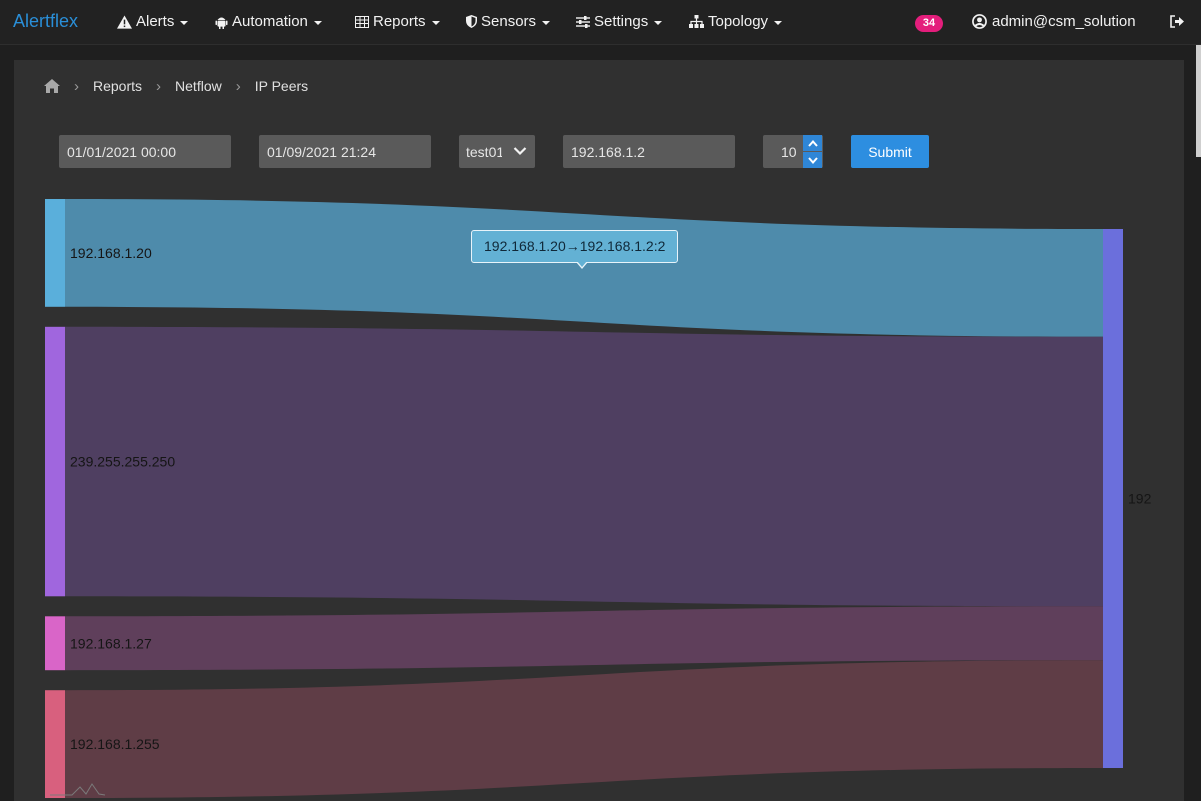 Image resolution: width=1201 pixels, height=801 pixels. Describe the element at coordinates (45, 21) in the screenshot. I see `brand-logo: Alertflex` at that location.